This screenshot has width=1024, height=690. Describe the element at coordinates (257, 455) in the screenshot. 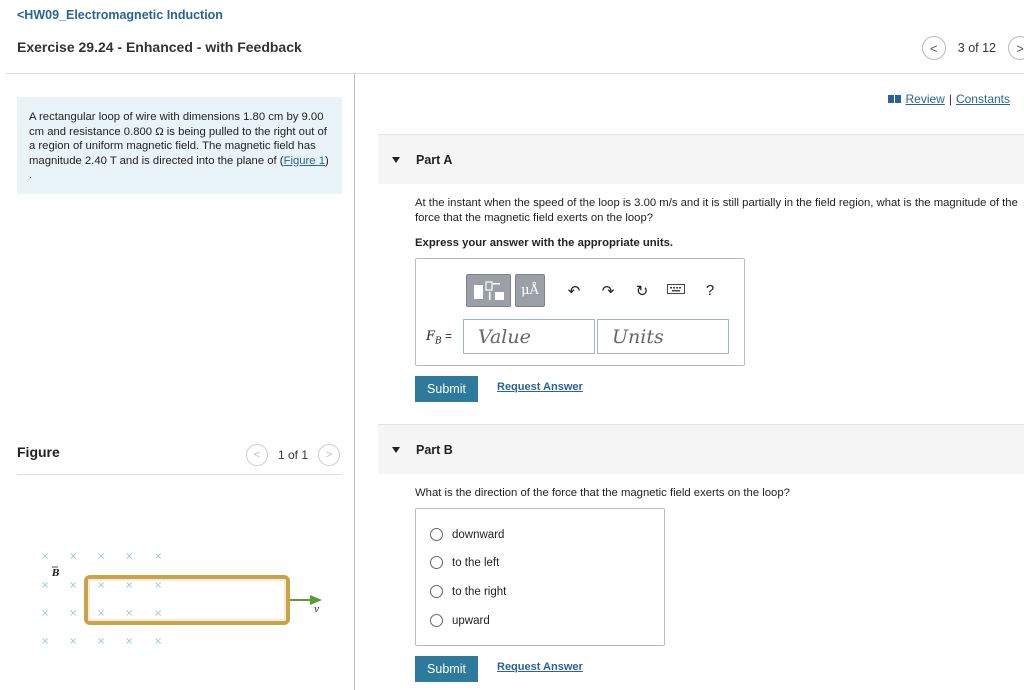

I see `previous-figure-button: <` at that location.